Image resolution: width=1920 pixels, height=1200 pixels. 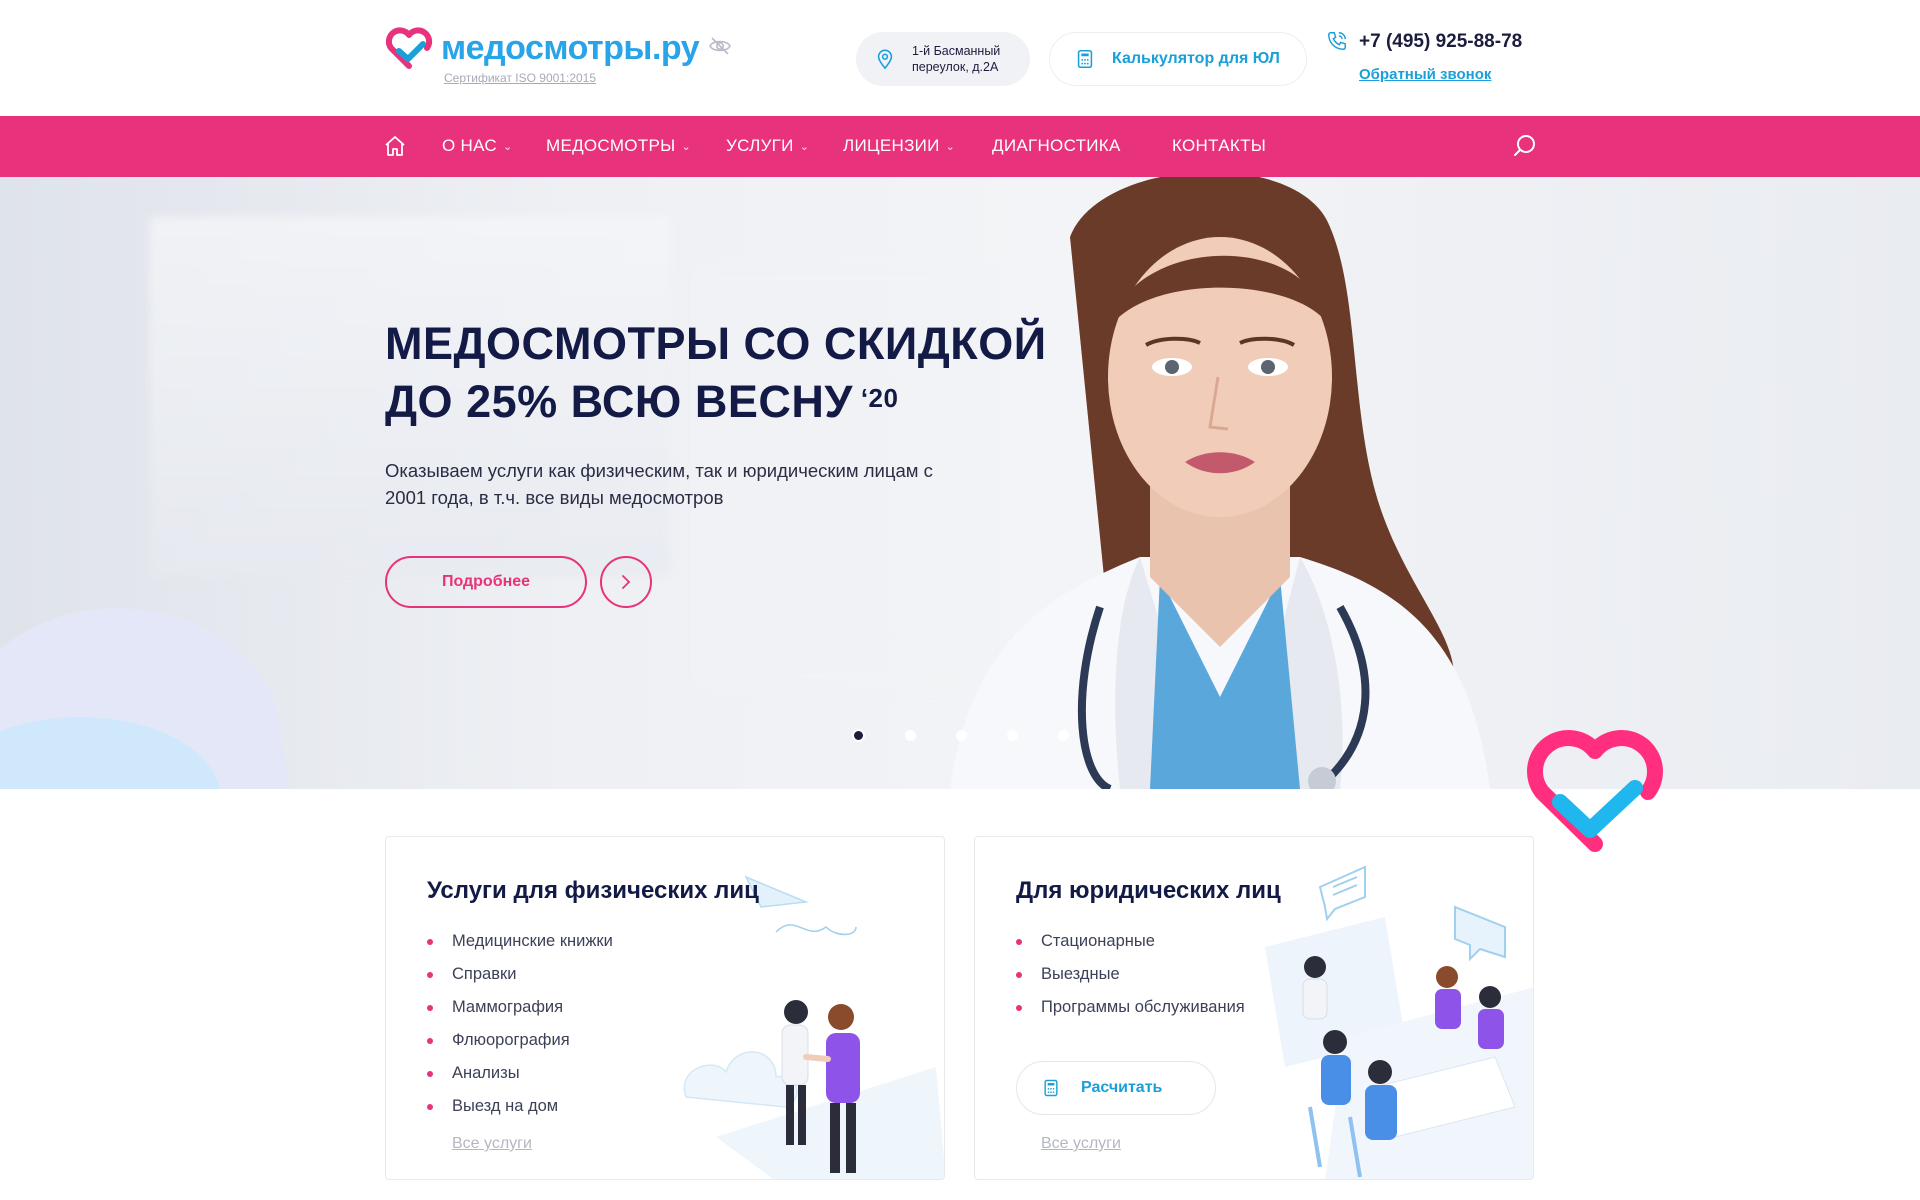 I want to click on nav-item-label: ЛИЦЕНЗИИ, so click(x=891, y=145).